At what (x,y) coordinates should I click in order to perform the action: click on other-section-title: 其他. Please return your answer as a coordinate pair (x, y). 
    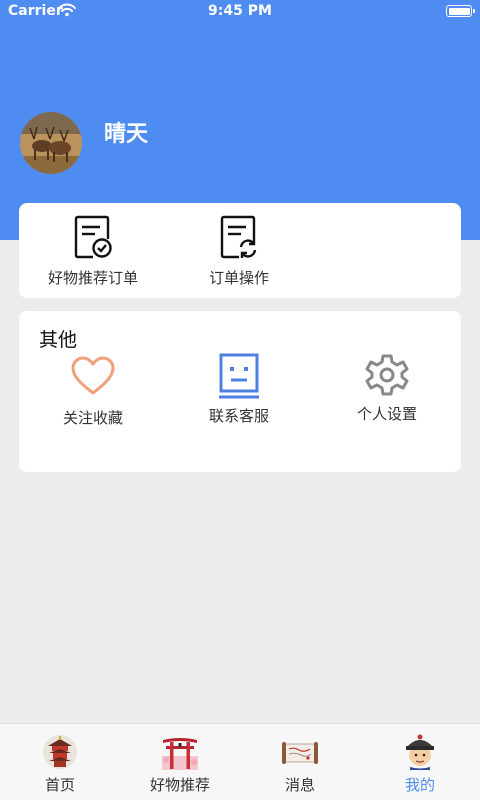
    Looking at the image, I should click on (58, 340).